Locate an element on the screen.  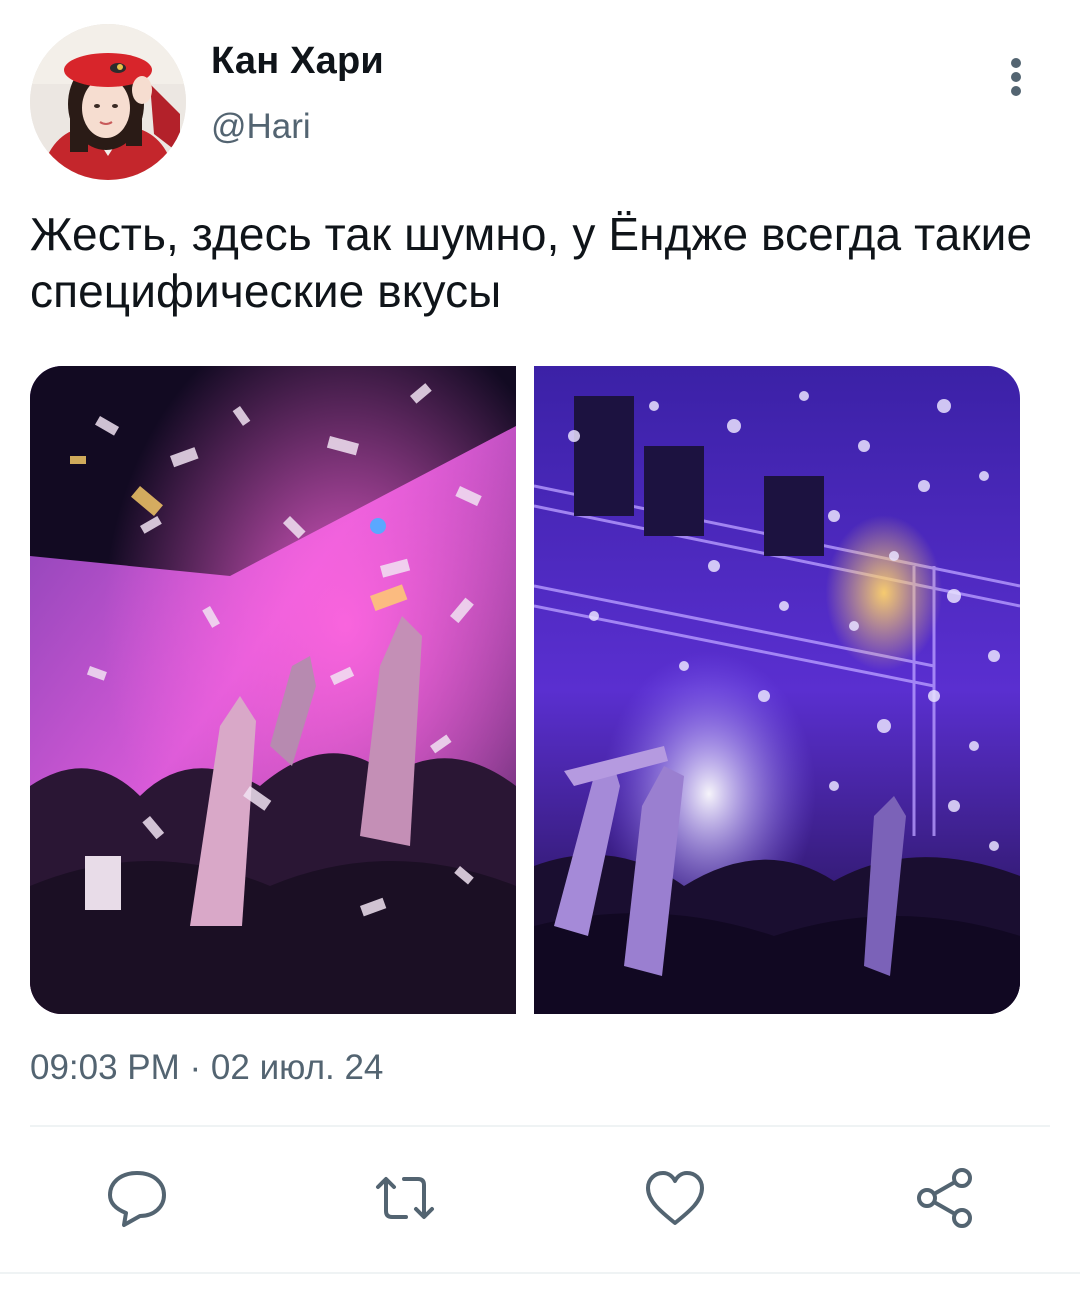
share-icon is located at coordinates (944, 1198).